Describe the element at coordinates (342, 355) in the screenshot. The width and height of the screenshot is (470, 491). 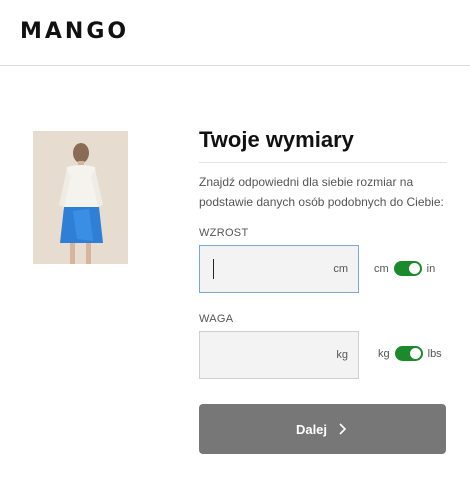
I see `weight-unit: kg` at that location.